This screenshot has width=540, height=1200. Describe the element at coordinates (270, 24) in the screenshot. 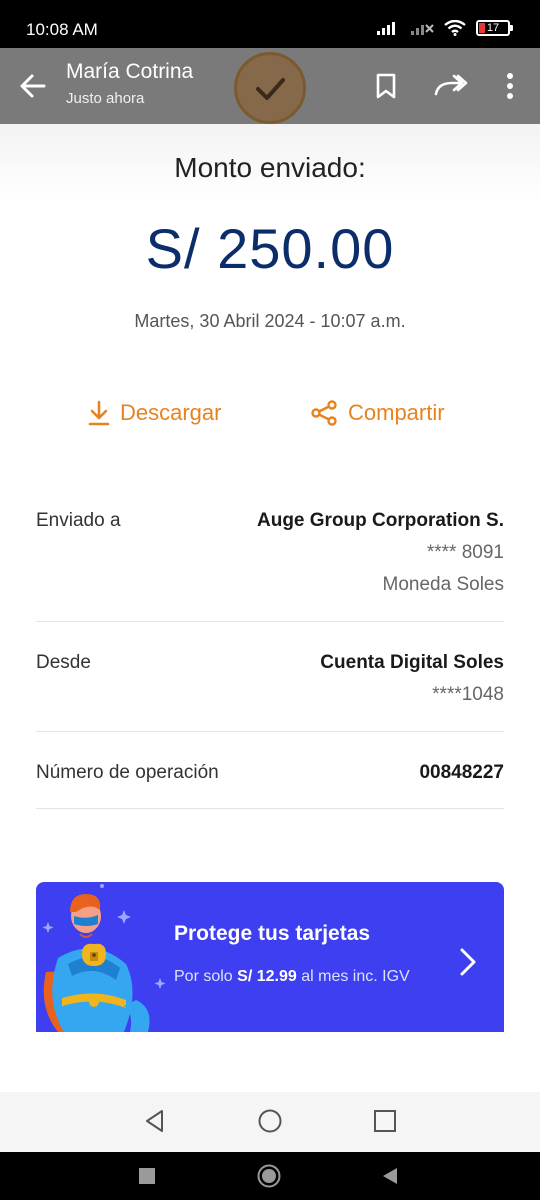

I see `status-bar: 10:08 AM 17` at that location.